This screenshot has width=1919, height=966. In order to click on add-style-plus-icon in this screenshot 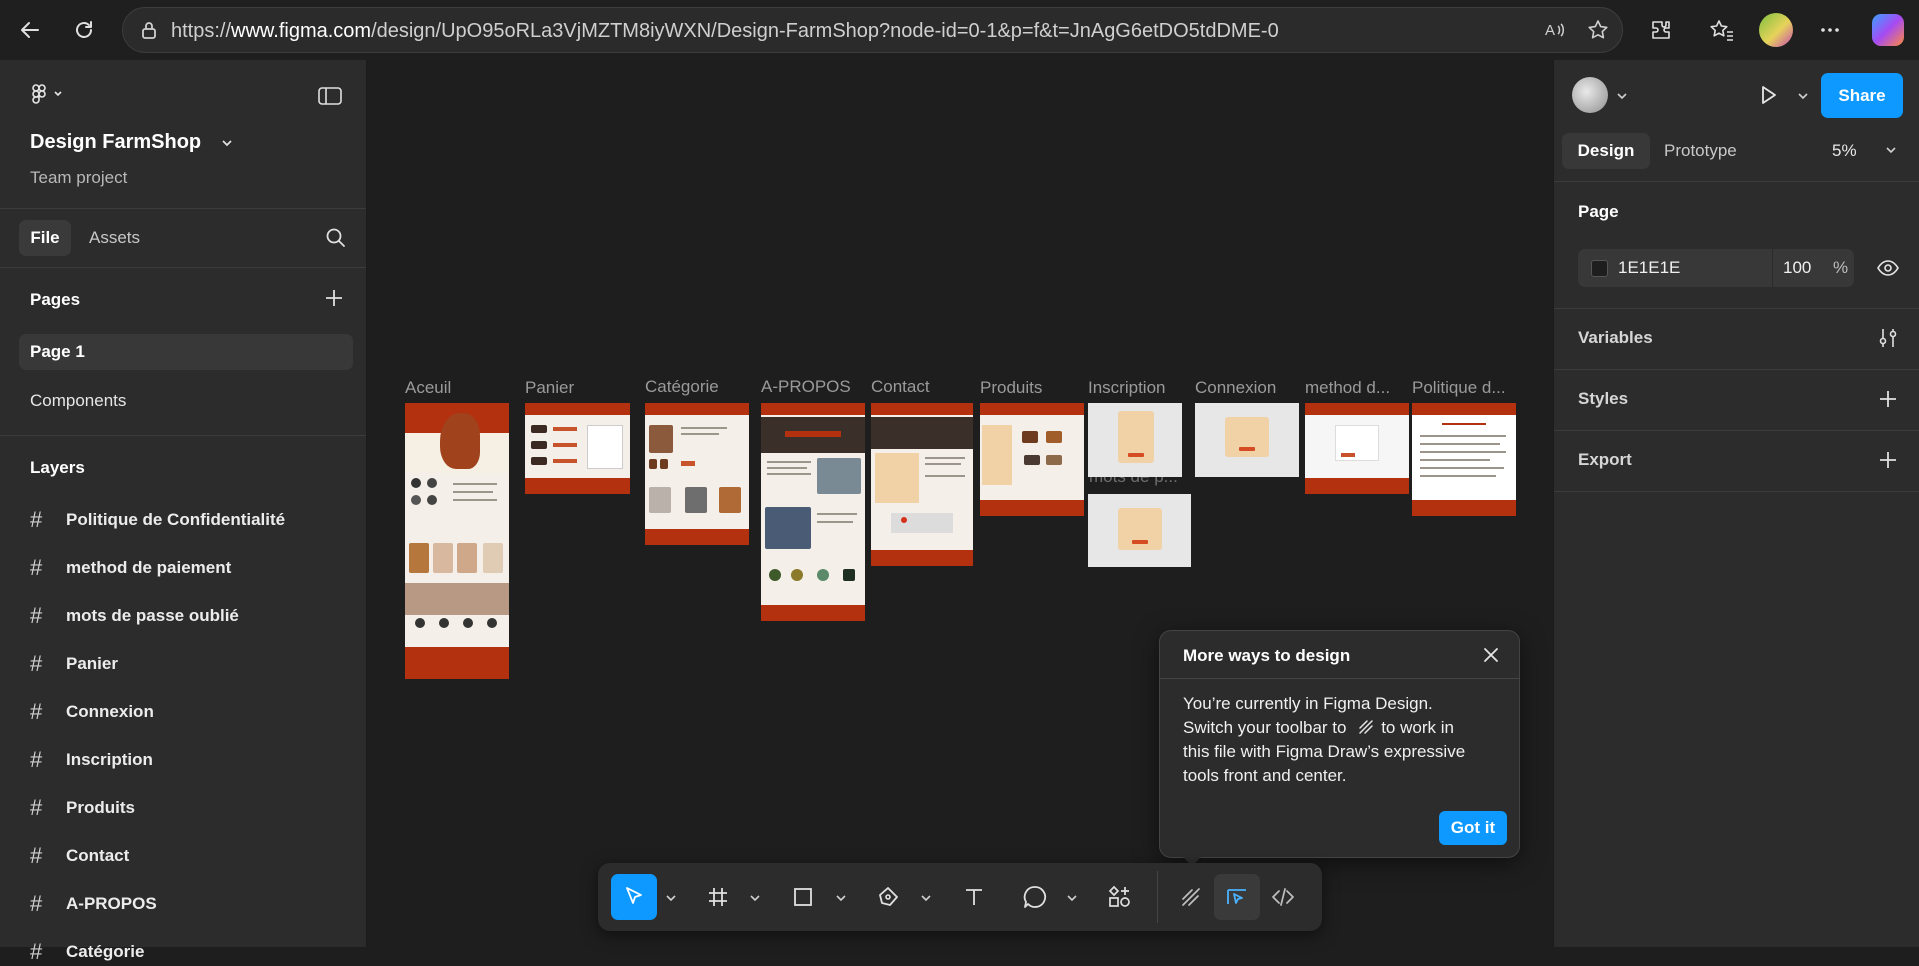, I will do `click(1888, 399)`.